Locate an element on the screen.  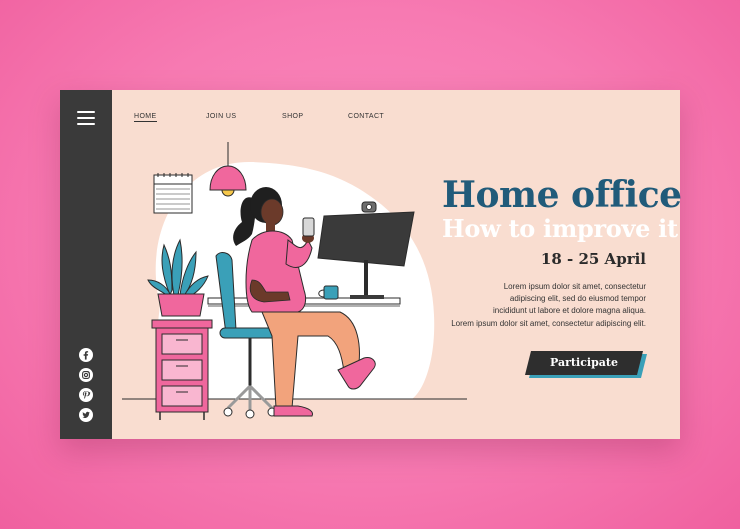
event-dates: 18 - 25 April is located at coordinates (593, 259).